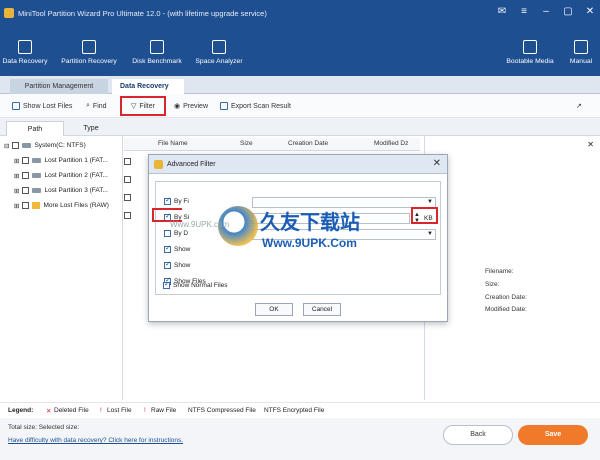  Describe the element at coordinates (300, 127) in the screenshot. I see `pane-tabs: Path Type` at that location.